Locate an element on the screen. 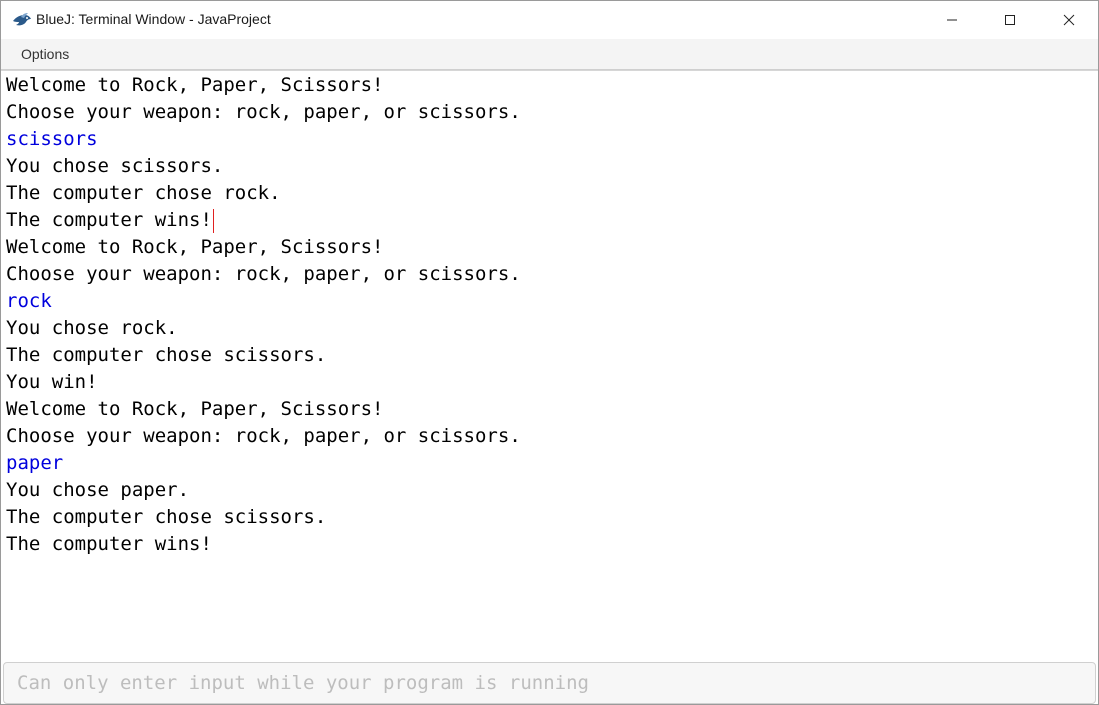 This screenshot has width=1099, height=705. terminal-input-echo: scissors is located at coordinates (263, 139).